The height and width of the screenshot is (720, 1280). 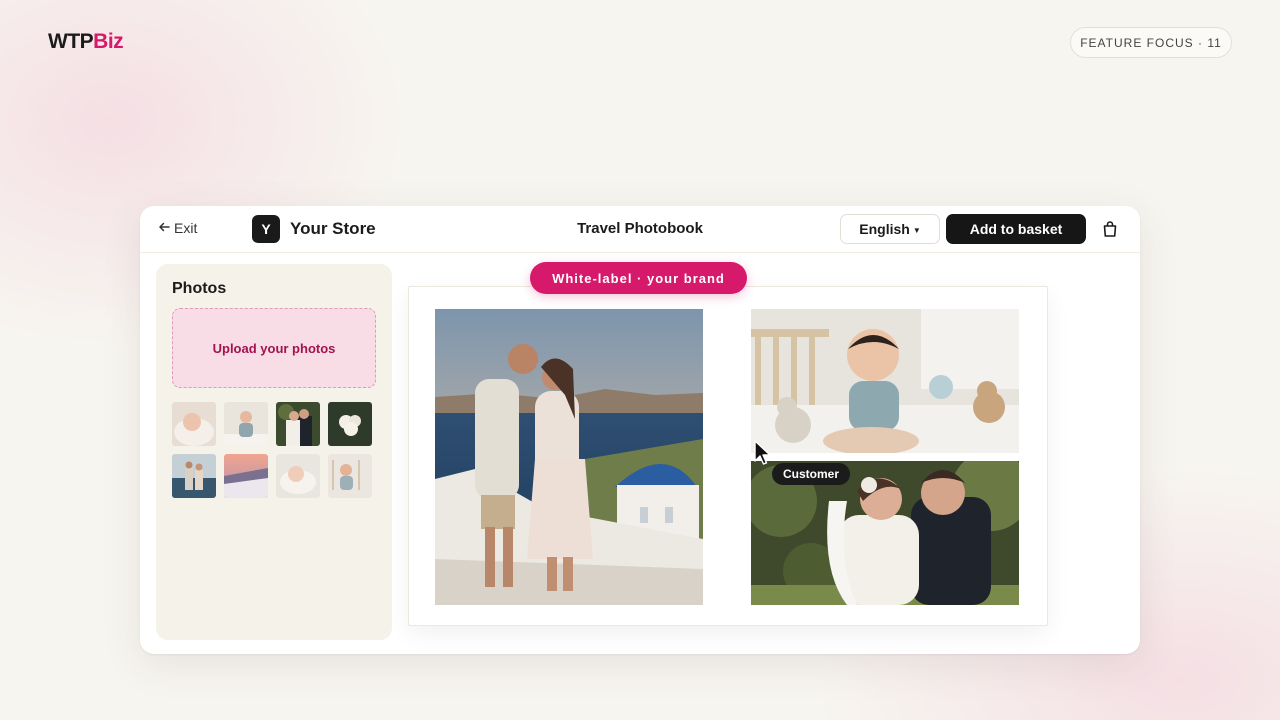 What do you see at coordinates (199, 288) in the screenshot?
I see `sidebar-title: Photos` at bounding box center [199, 288].